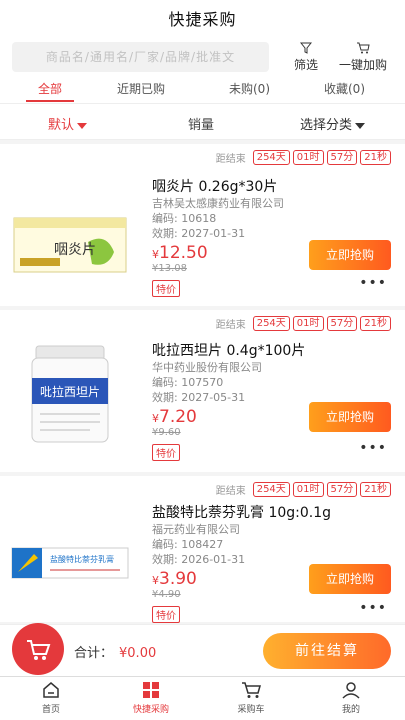 This screenshot has width=405, height=720. What do you see at coordinates (196, 529) in the screenshot?
I see `product-maker: 福元药业有限公司` at bounding box center [196, 529].